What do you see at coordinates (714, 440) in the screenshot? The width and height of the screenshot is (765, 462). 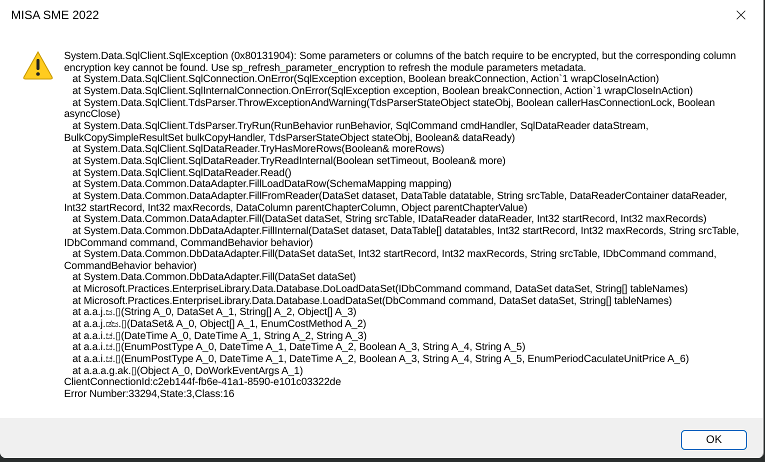 I see `ok-button: OK` at bounding box center [714, 440].